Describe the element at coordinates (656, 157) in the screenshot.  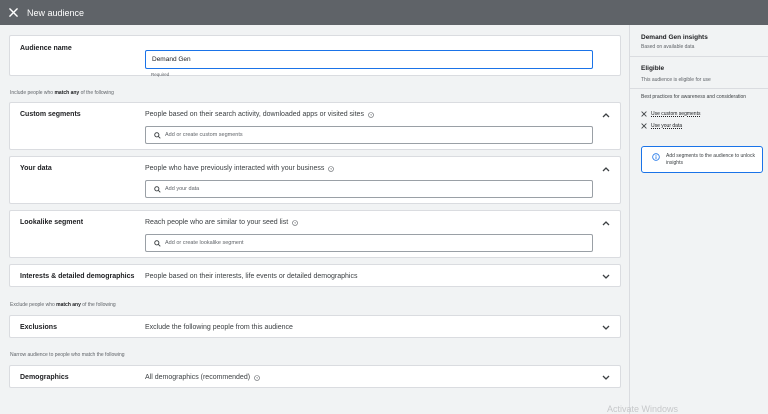
I see `info-icon` at that location.